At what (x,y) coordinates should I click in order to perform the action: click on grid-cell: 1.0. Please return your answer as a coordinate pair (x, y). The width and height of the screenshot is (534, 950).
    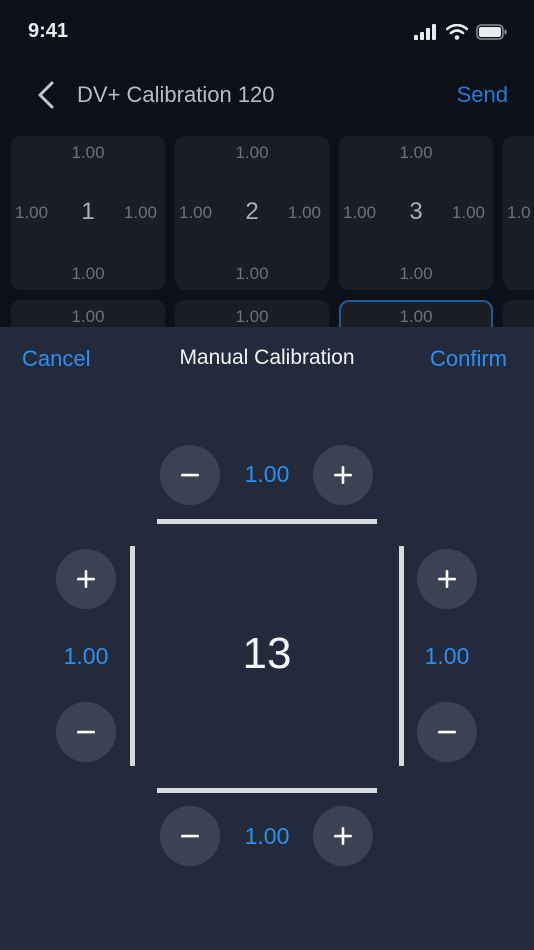
    Looking at the image, I should click on (518, 213).